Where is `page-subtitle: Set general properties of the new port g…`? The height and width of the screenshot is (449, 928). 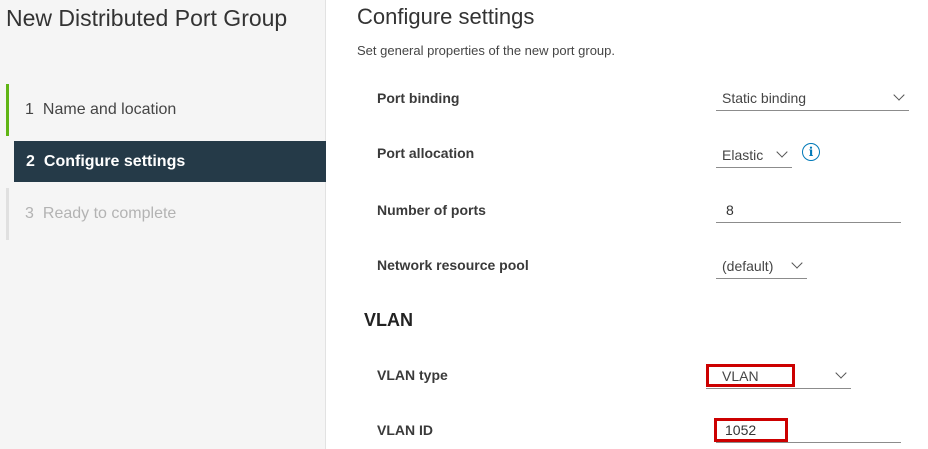 page-subtitle: Set general properties of the new port g… is located at coordinates (486, 50).